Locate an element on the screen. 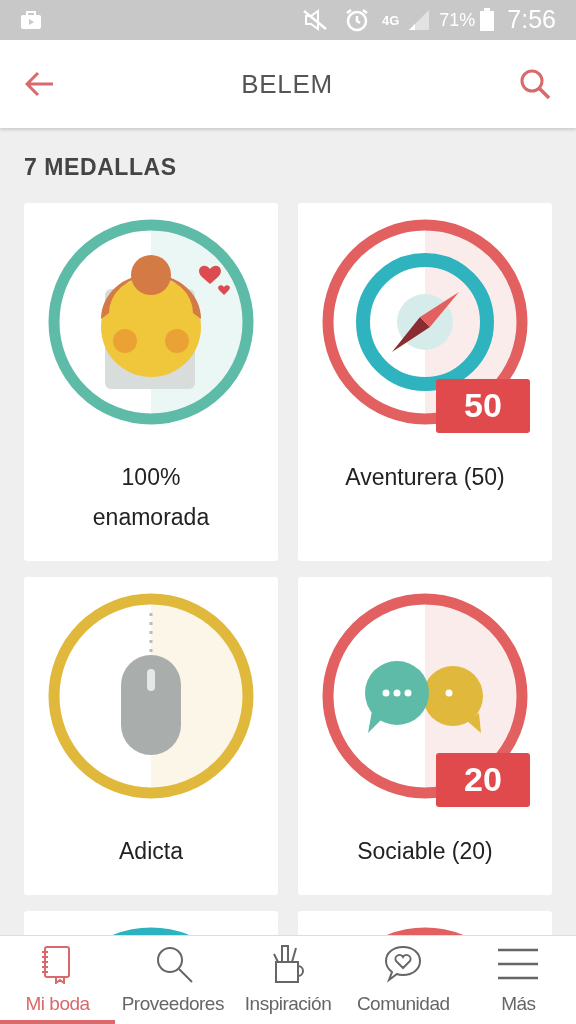  medal-label: Aventurera (50) is located at coordinates (425, 477).